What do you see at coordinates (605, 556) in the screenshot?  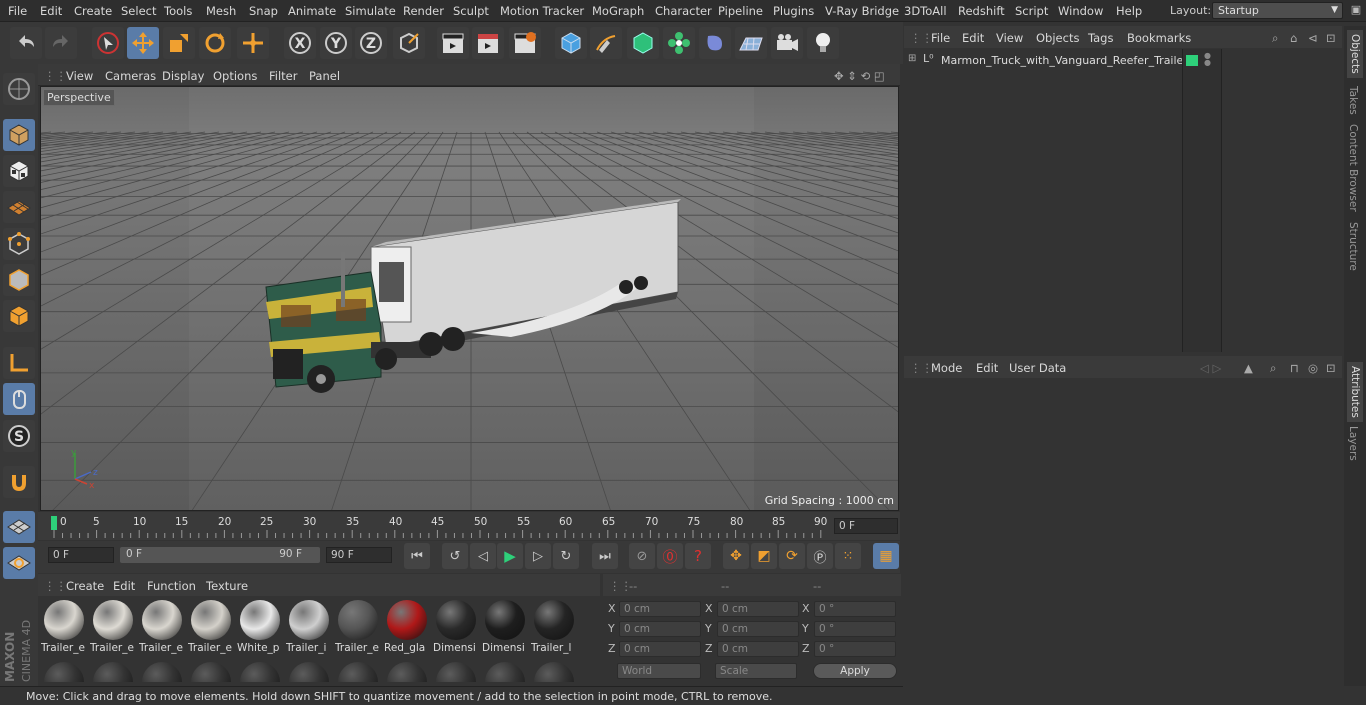 I see `go-to-end-button: ⏭` at bounding box center [605, 556].